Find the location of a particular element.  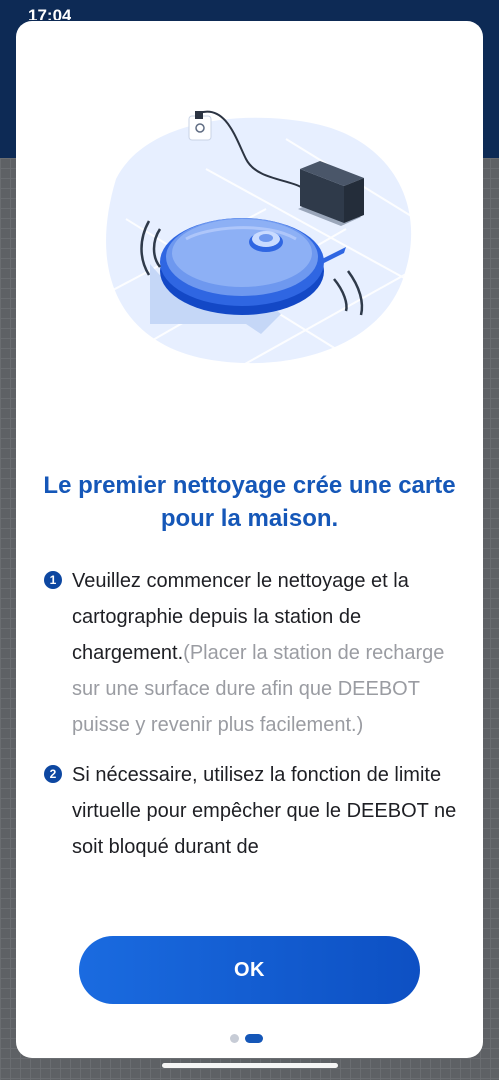

home-indicator is located at coordinates (250, 1065).